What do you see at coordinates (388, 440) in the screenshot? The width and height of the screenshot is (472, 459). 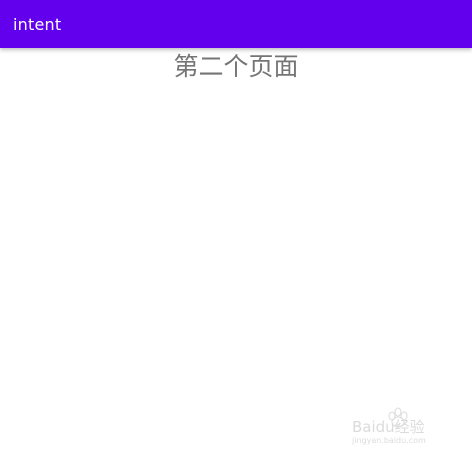 I see `watermark-subtext: jingyan.baidu.com` at bounding box center [388, 440].